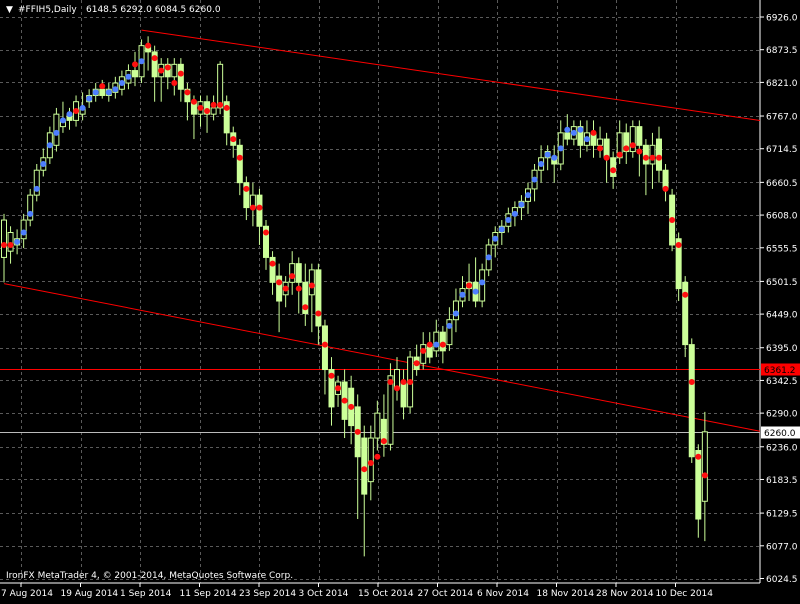  I want to click on price-tick-label: 6077.0, so click(782, 547).